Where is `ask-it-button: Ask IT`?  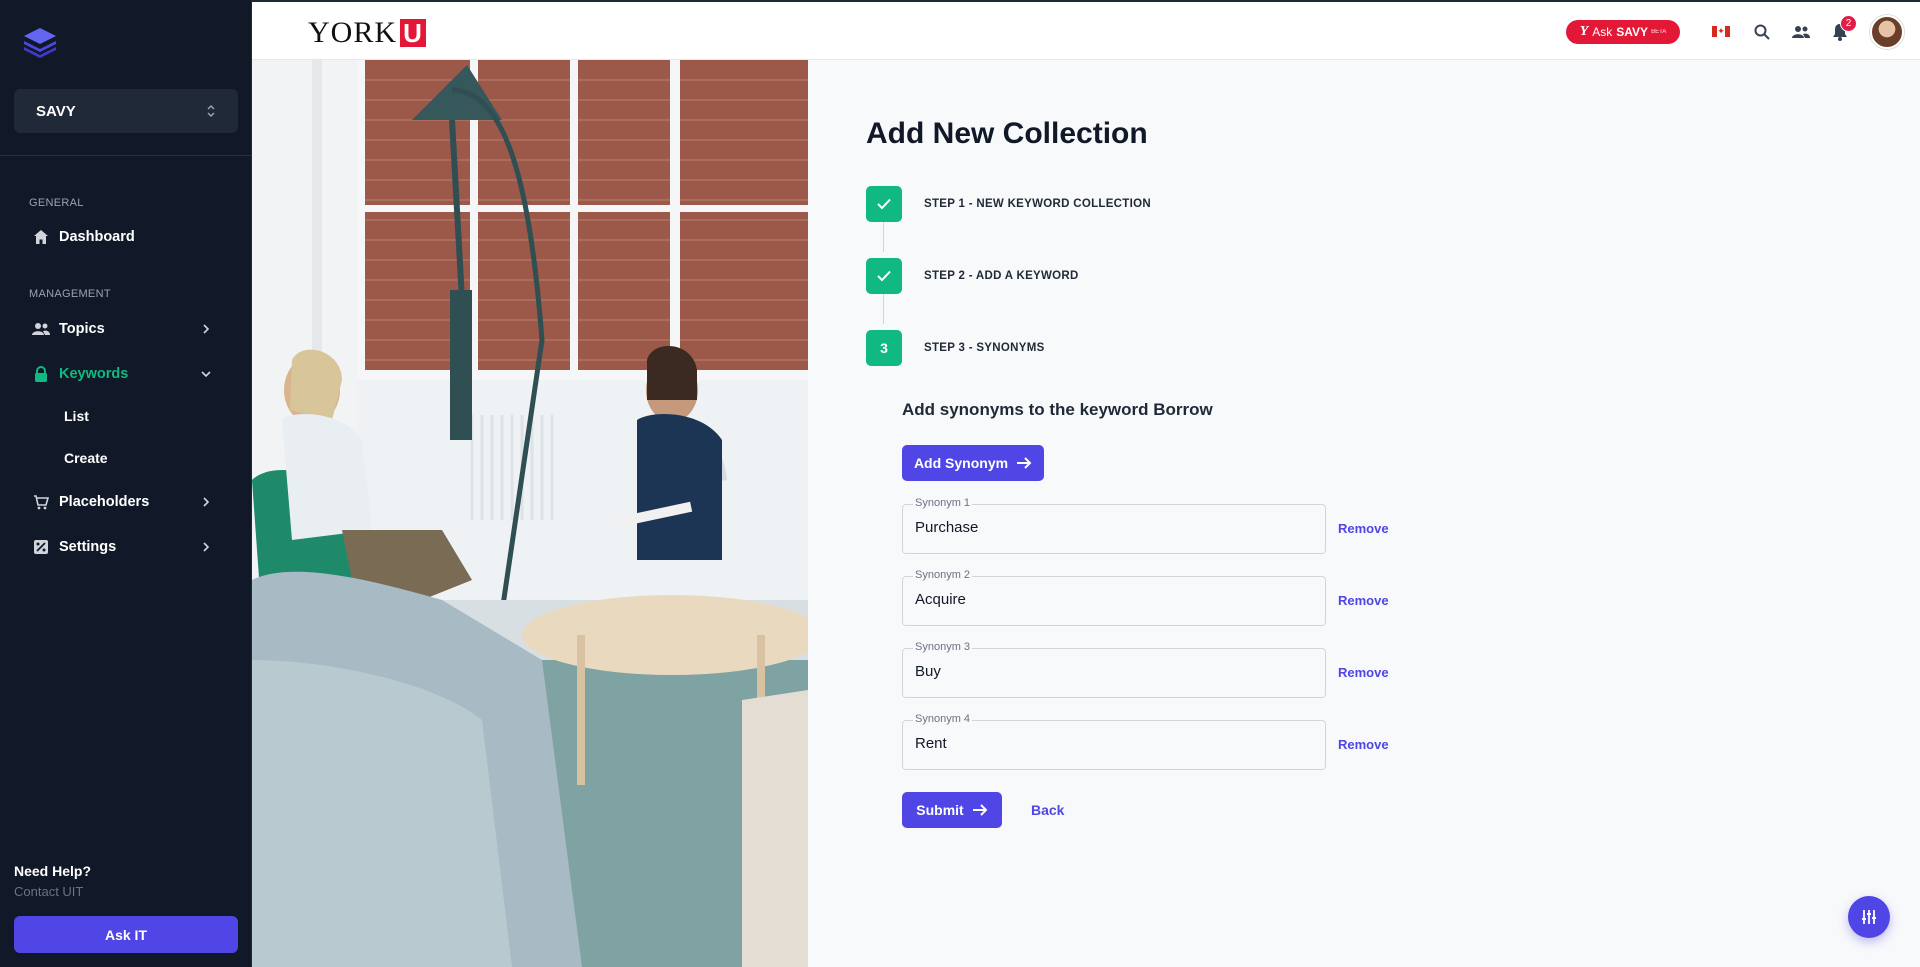
ask-it-button: Ask IT is located at coordinates (126, 934).